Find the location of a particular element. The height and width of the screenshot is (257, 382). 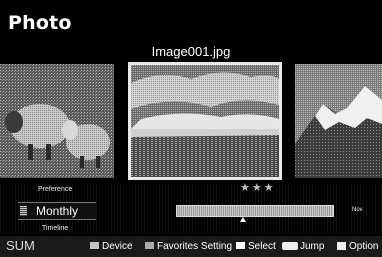

select-button: Select is located at coordinates (256, 246).